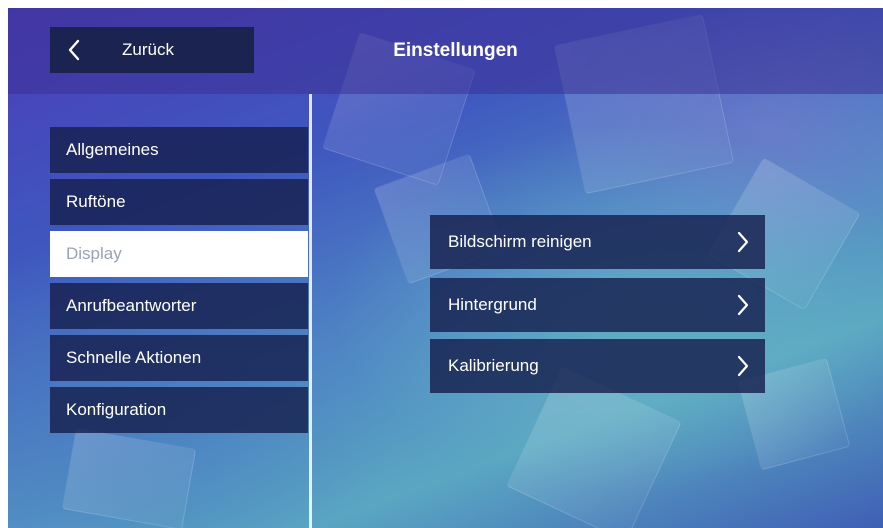 The height and width of the screenshot is (528, 883). I want to click on sidebar-item-schnelle-aktionen: Schnelle Aktionen, so click(179, 358).